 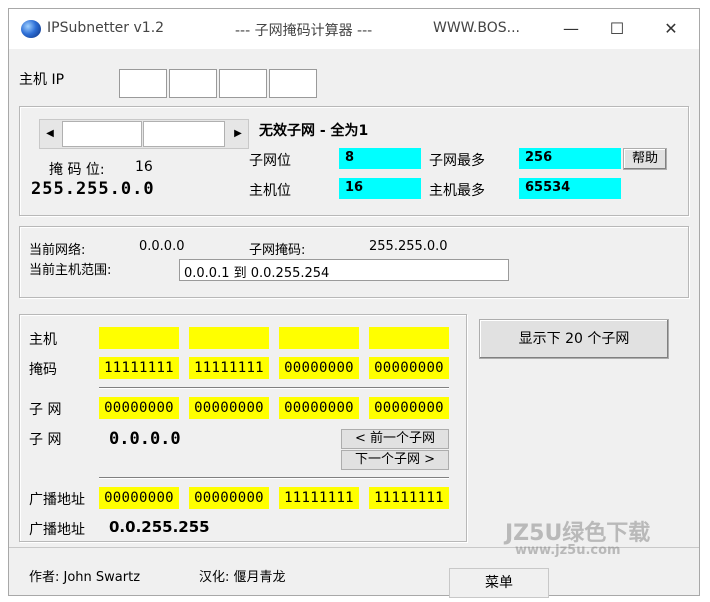 What do you see at coordinates (42, 80) in the screenshot?
I see `host-ip-label: 主机 IP` at bounding box center [42, 80].